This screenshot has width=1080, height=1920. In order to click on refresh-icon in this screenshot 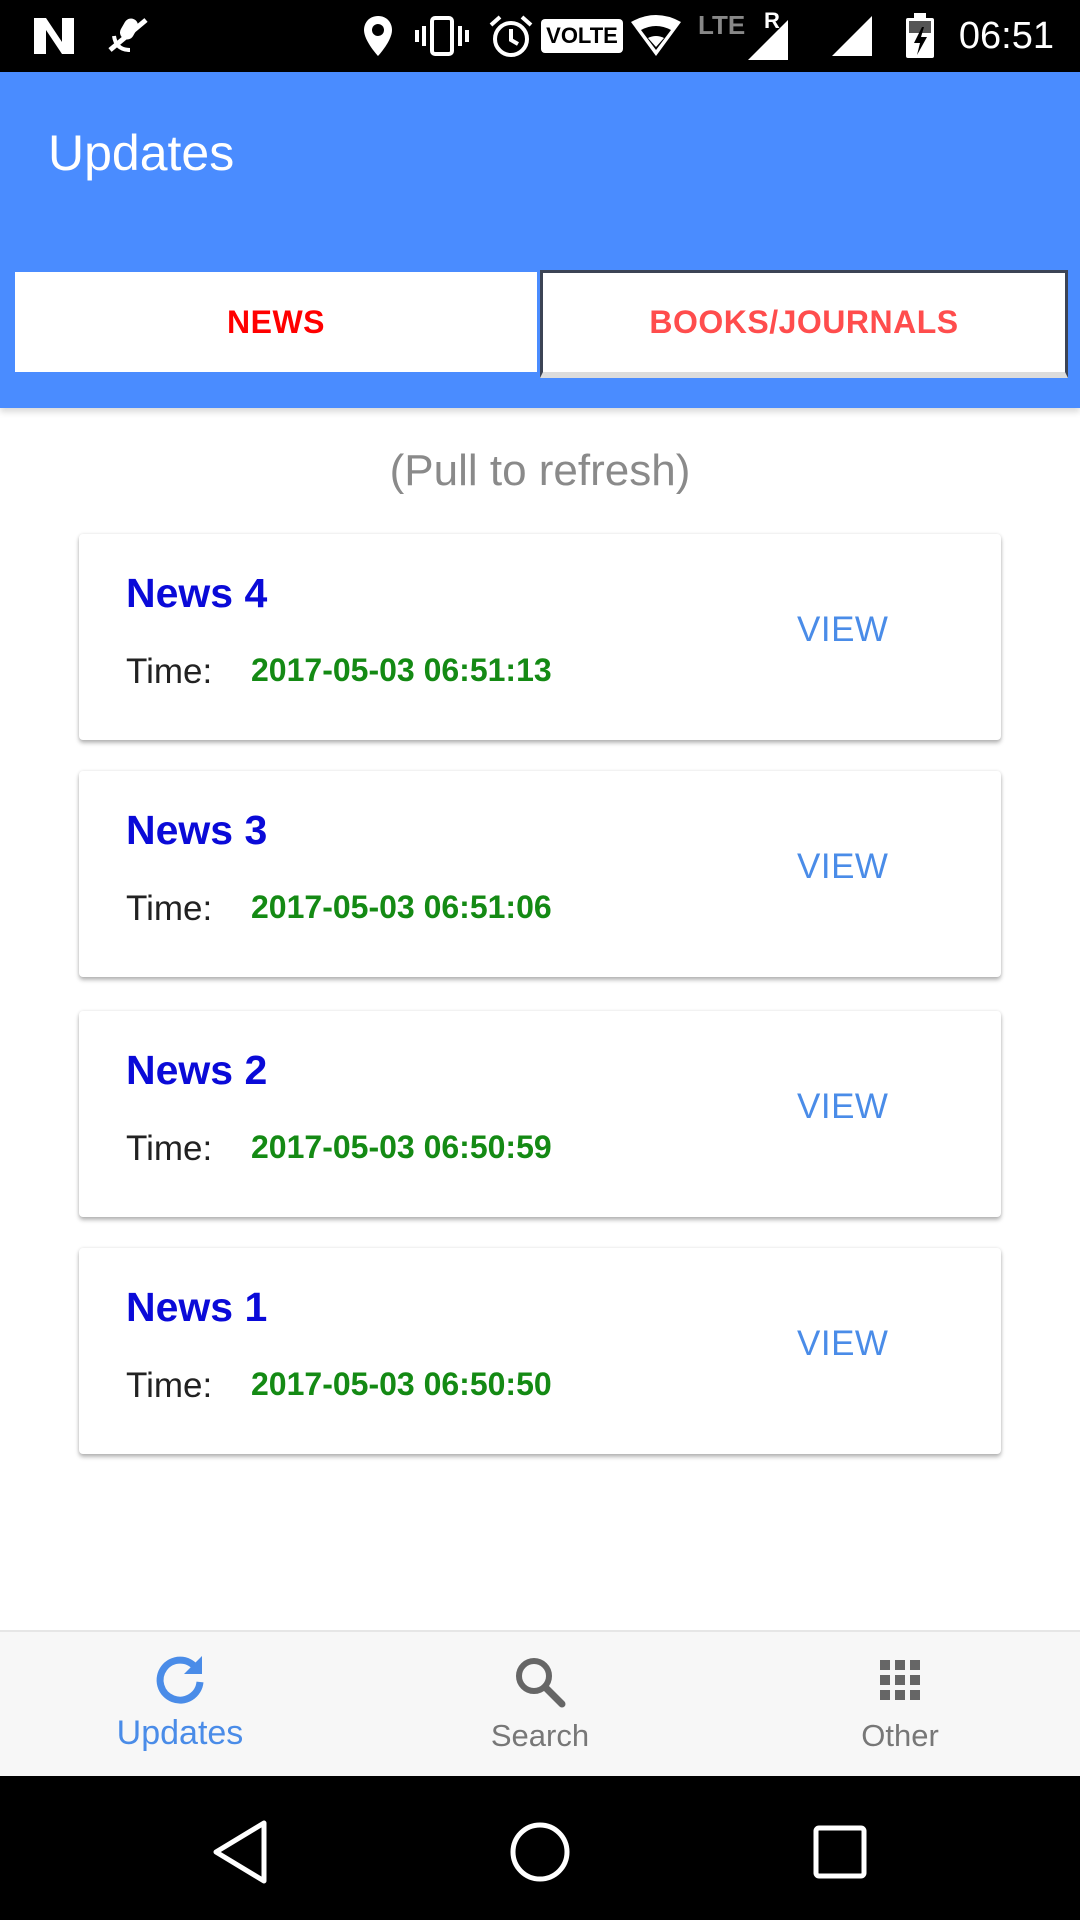, I will do `click(180, 1680)`.